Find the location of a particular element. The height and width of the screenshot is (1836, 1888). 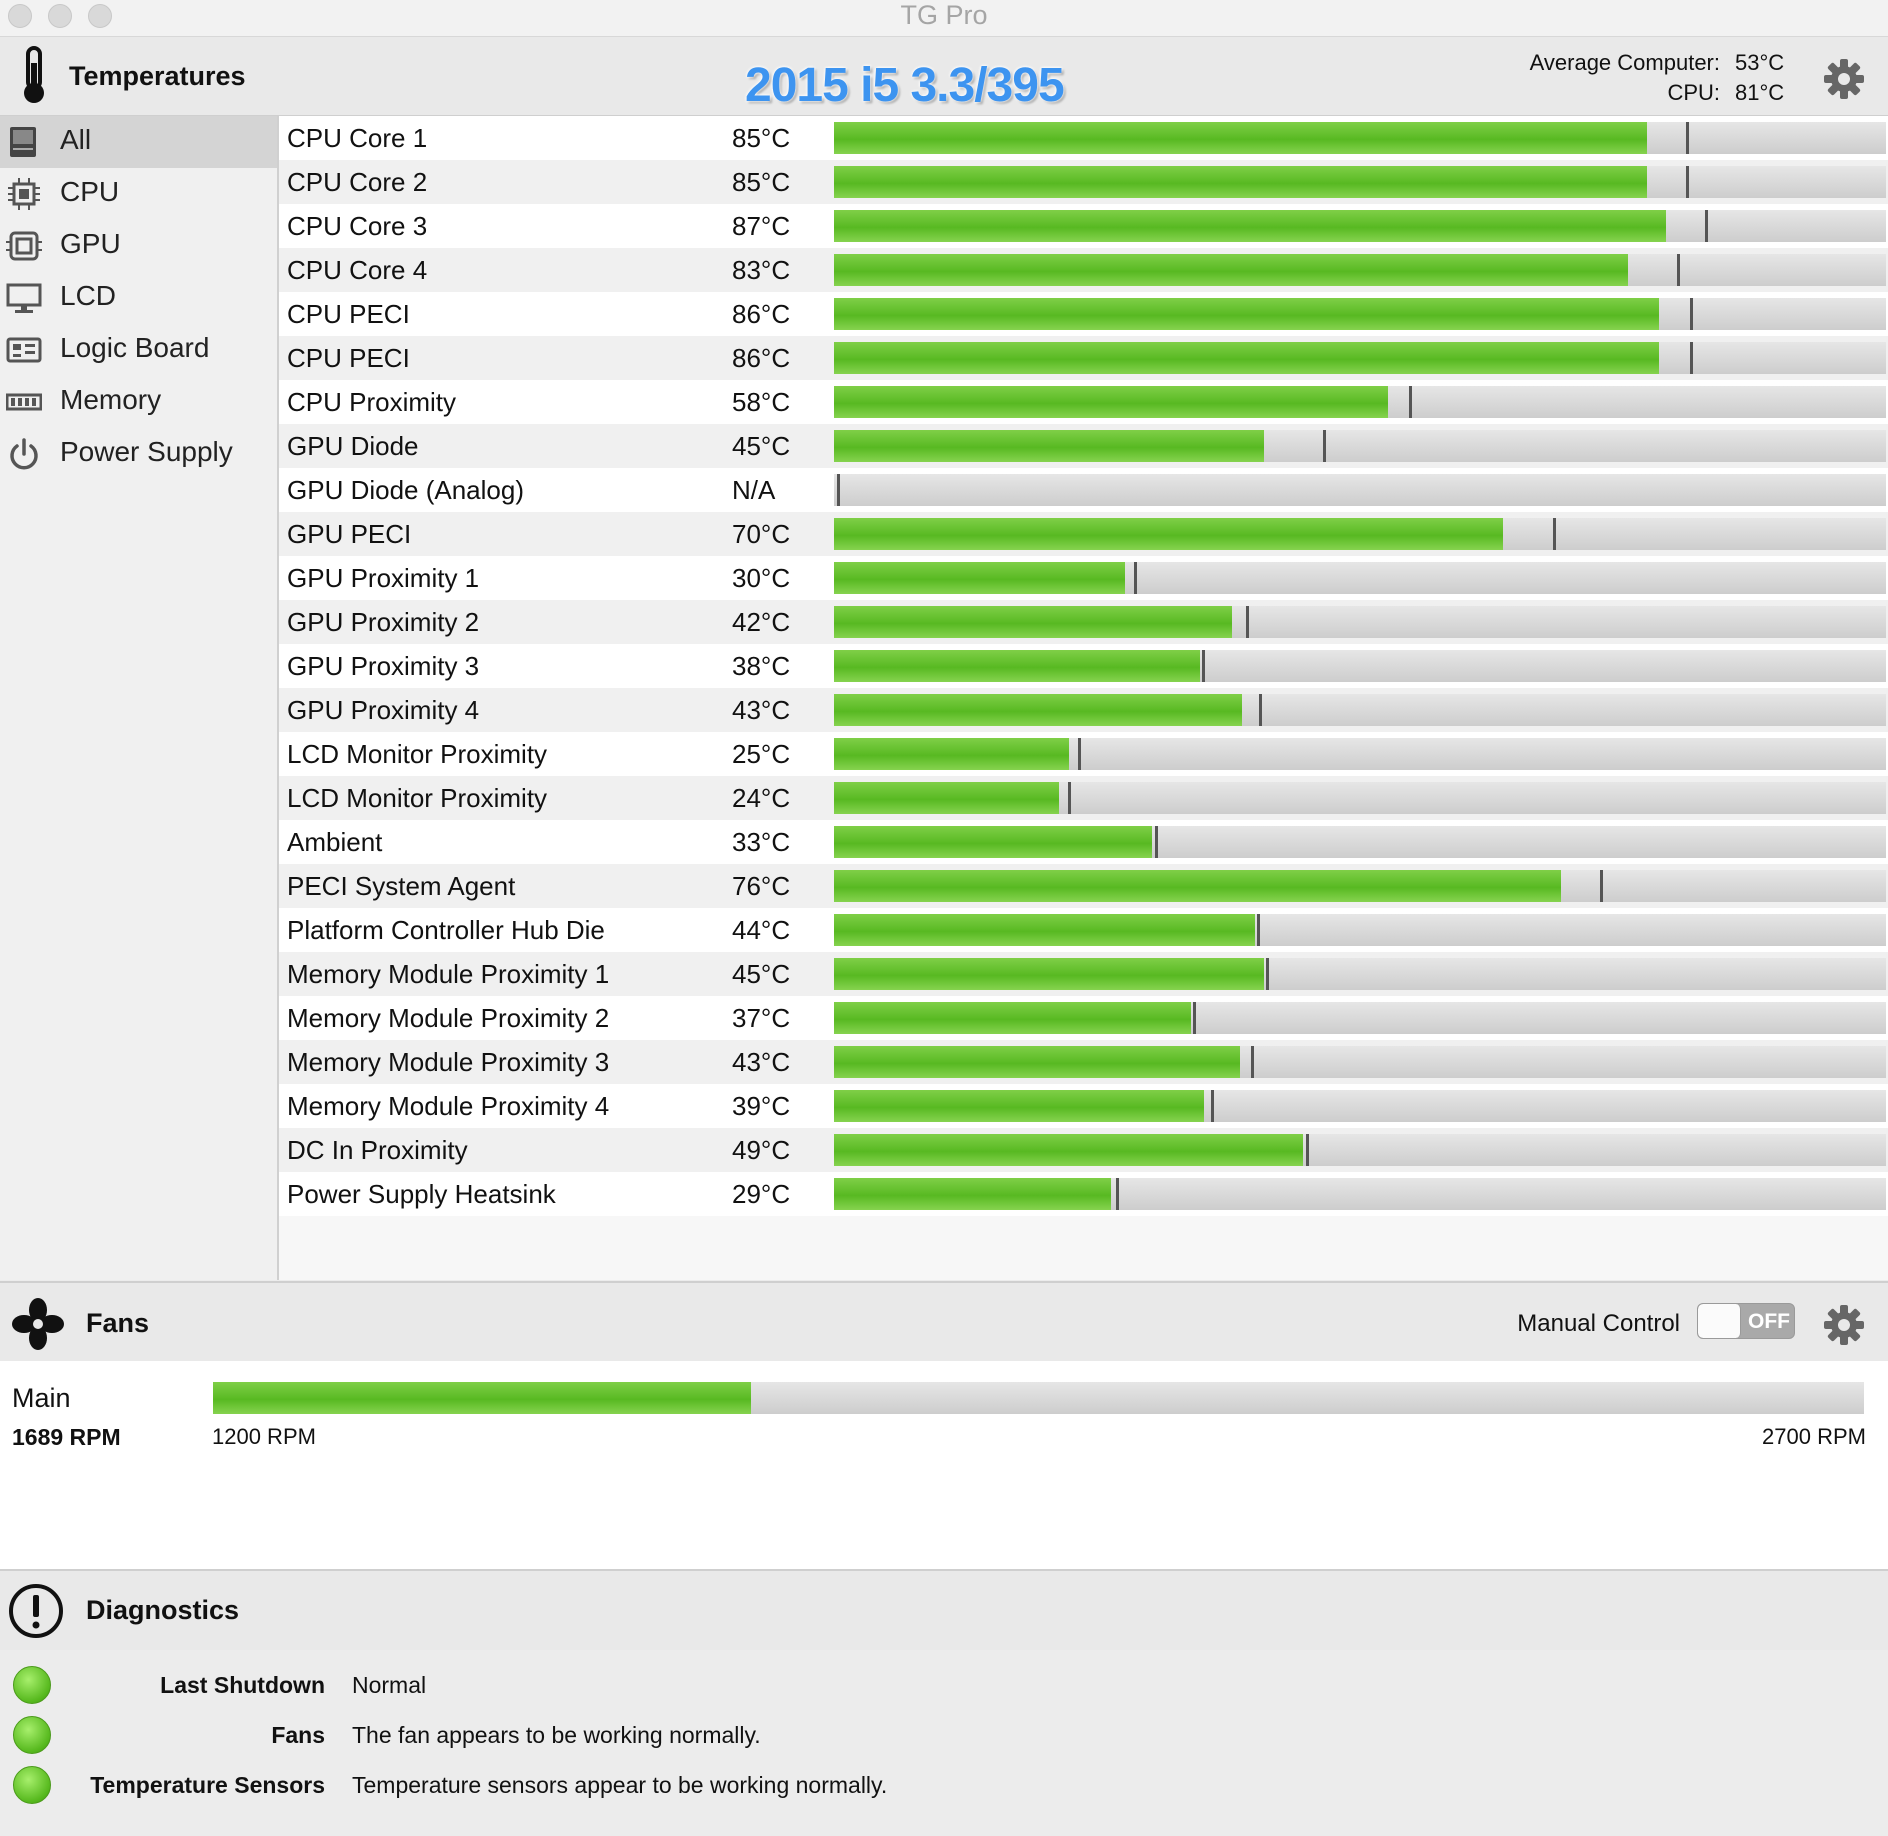

sensor-value: 58°C is located at coordinates (761, 402).